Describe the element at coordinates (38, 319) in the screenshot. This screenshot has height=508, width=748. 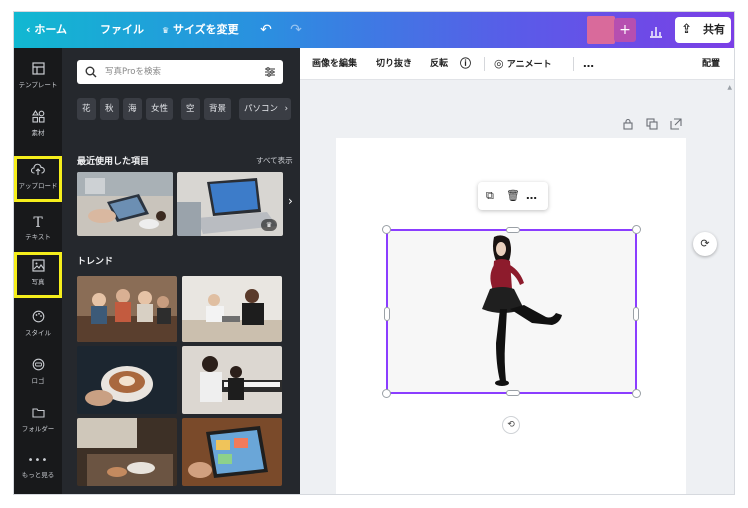
I see `style-icon` at that location.